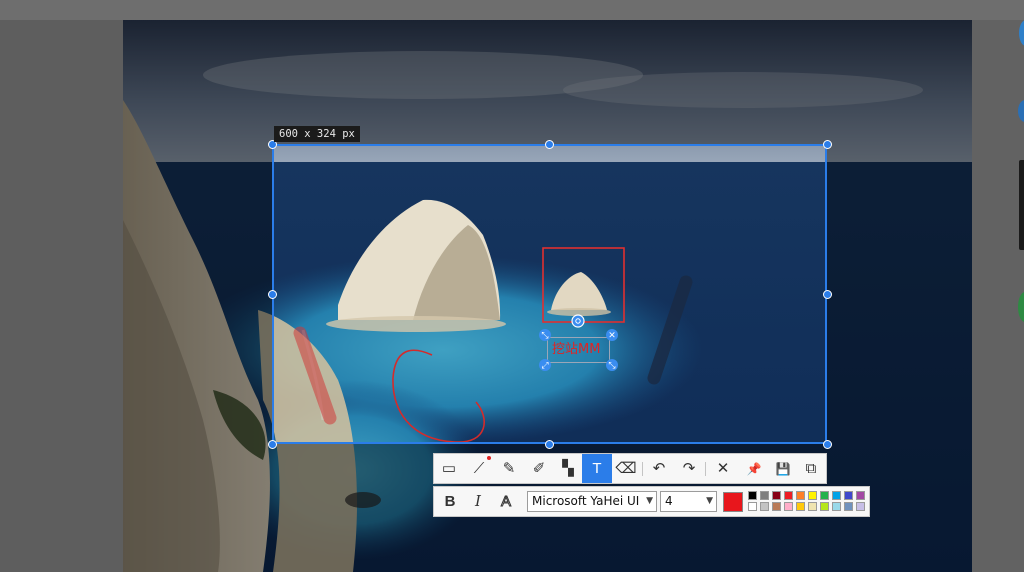  I want to click on font-family-select: Microsoft YaHei UI ▼, so click(592, 501).